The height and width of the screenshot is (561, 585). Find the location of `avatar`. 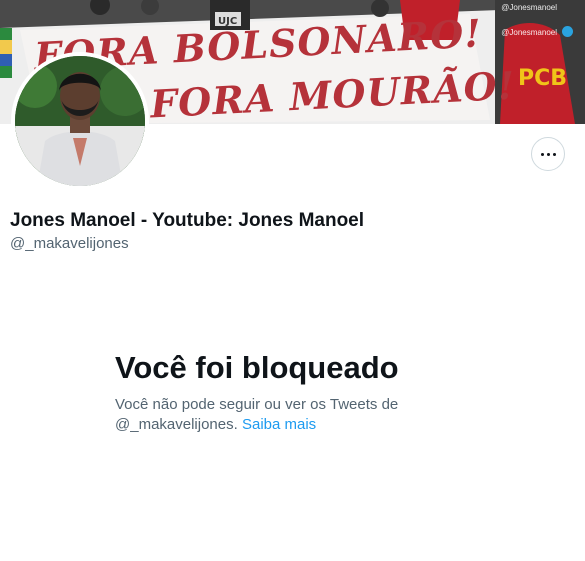

avatar is located at coordinates (80, 121).